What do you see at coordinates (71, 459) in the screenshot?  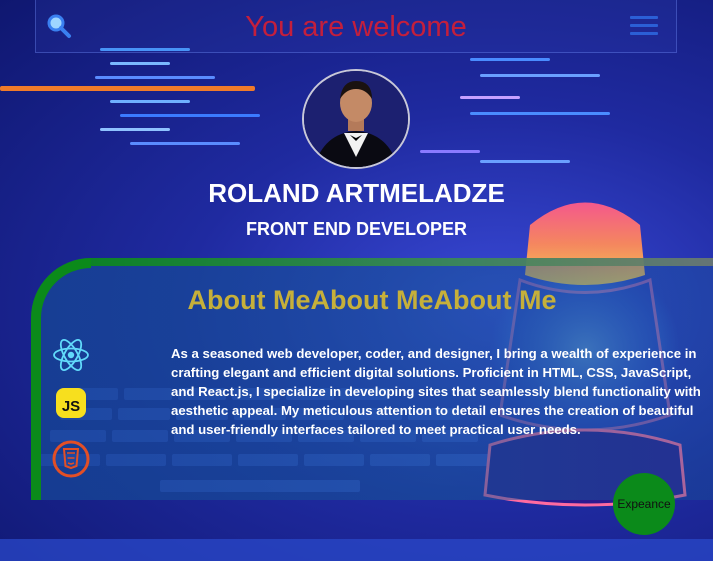 I see `html5-icon` at bounding box center [71, 459].